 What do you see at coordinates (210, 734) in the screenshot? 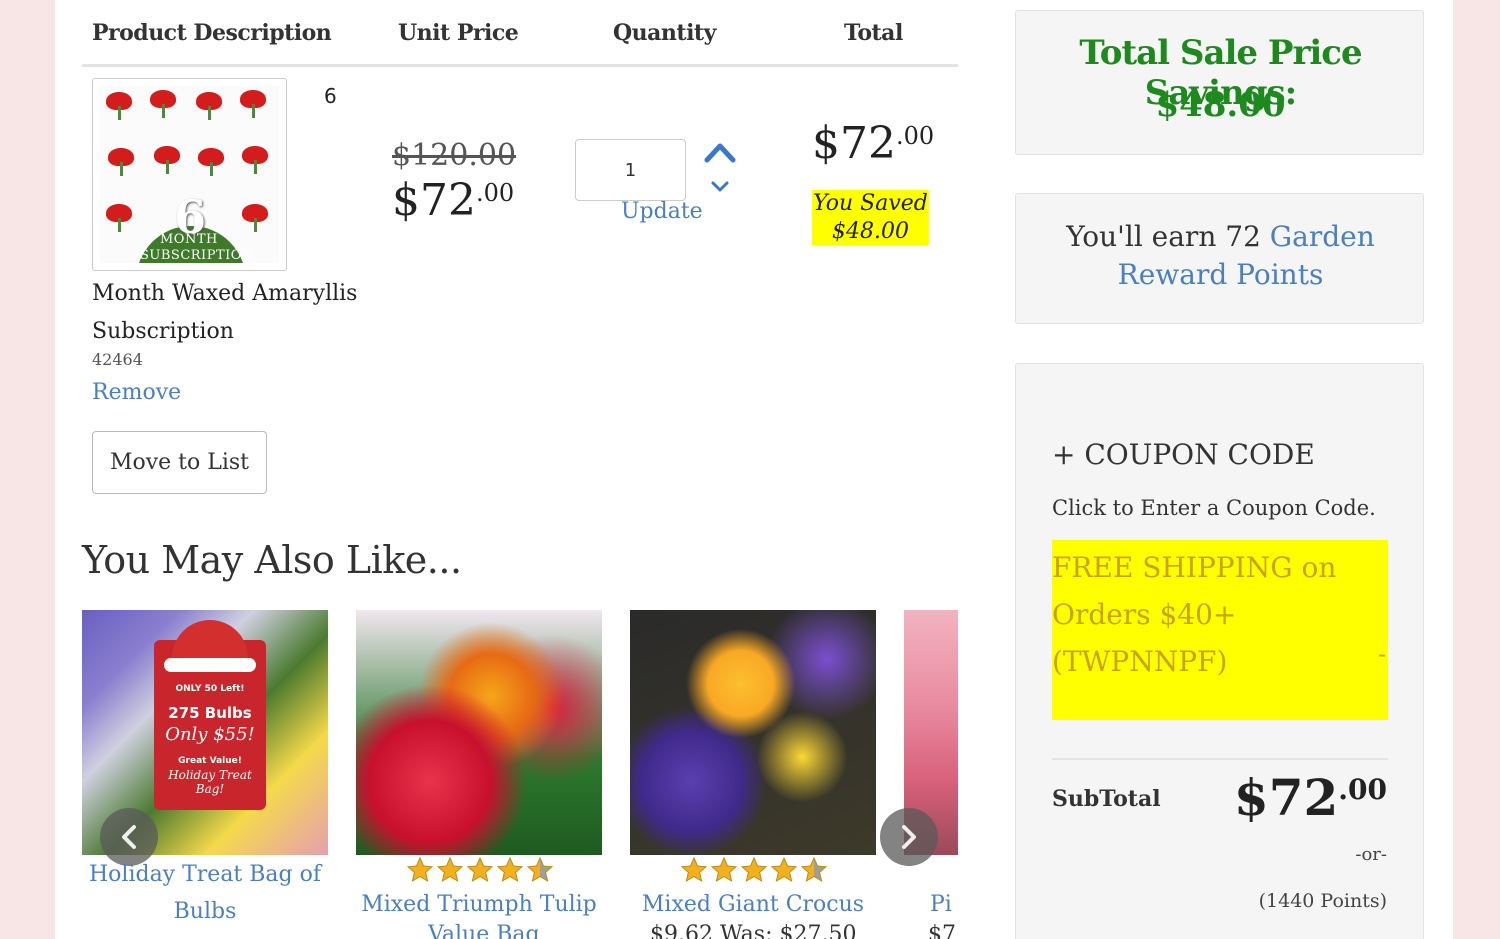
I see `bag-line3: Only $55!` at bounding box center [210, 734].